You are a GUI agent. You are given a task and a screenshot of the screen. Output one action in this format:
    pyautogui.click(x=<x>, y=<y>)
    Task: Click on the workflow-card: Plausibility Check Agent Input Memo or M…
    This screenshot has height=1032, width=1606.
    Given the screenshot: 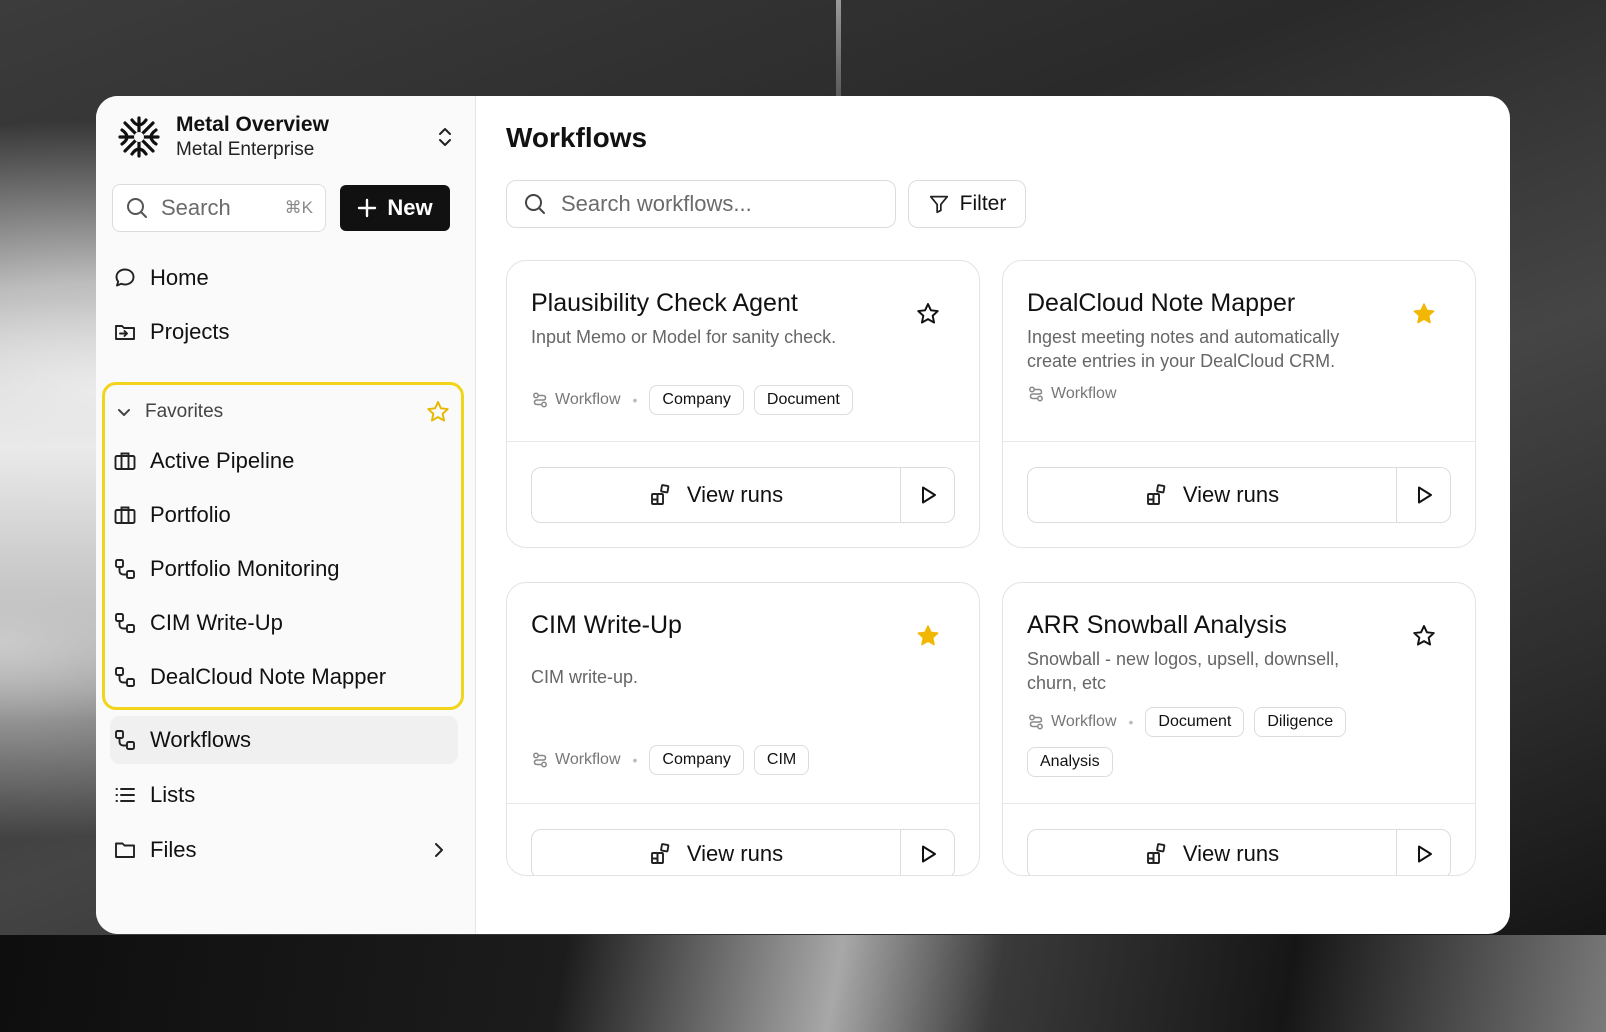 What is the action you would take?
    pyautogui.click(x=743, y=404)
    